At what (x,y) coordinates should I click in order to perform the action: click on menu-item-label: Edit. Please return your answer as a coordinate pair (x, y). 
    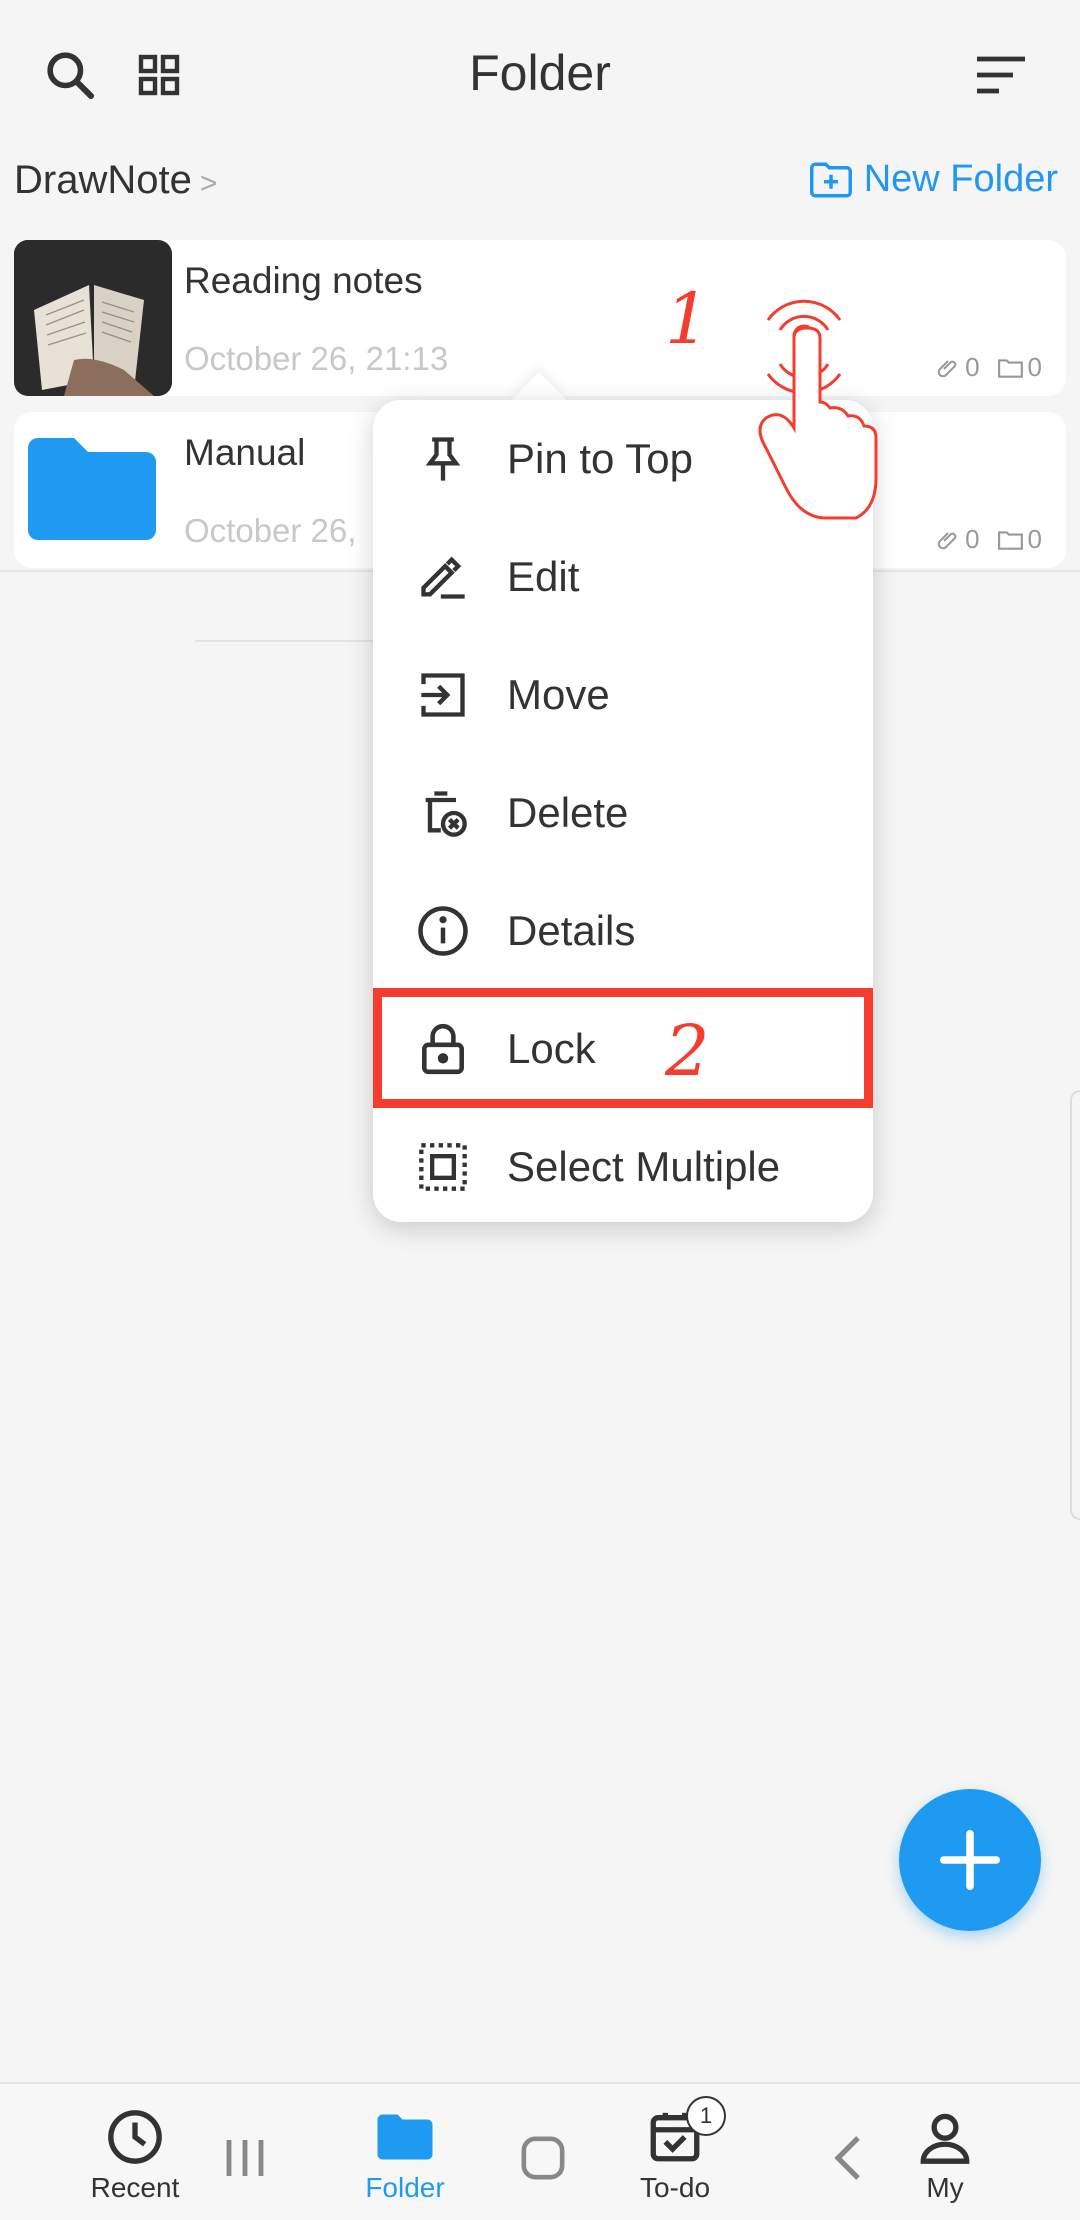
    Looking at the image, I should click on (543, 576).